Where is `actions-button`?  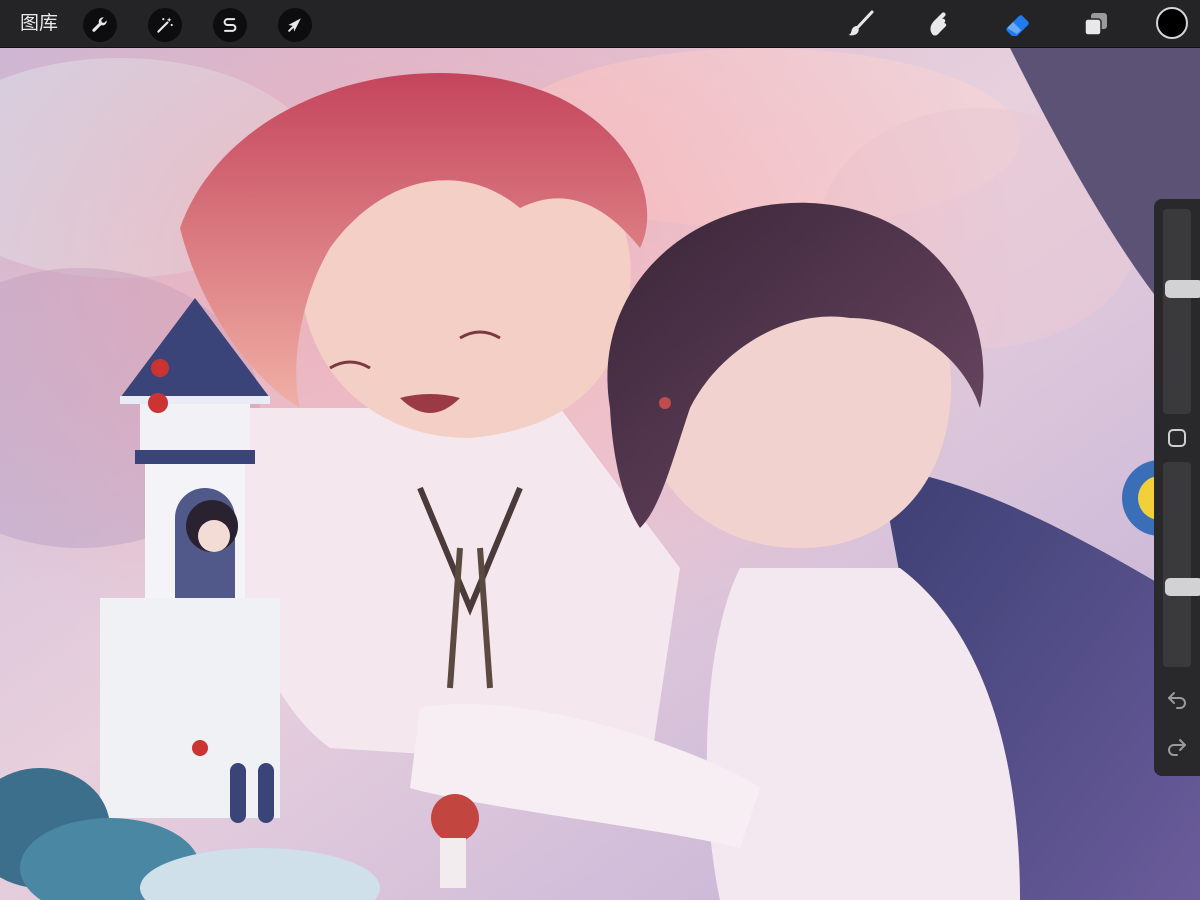
actions-button is located at coordinates (100, 25).